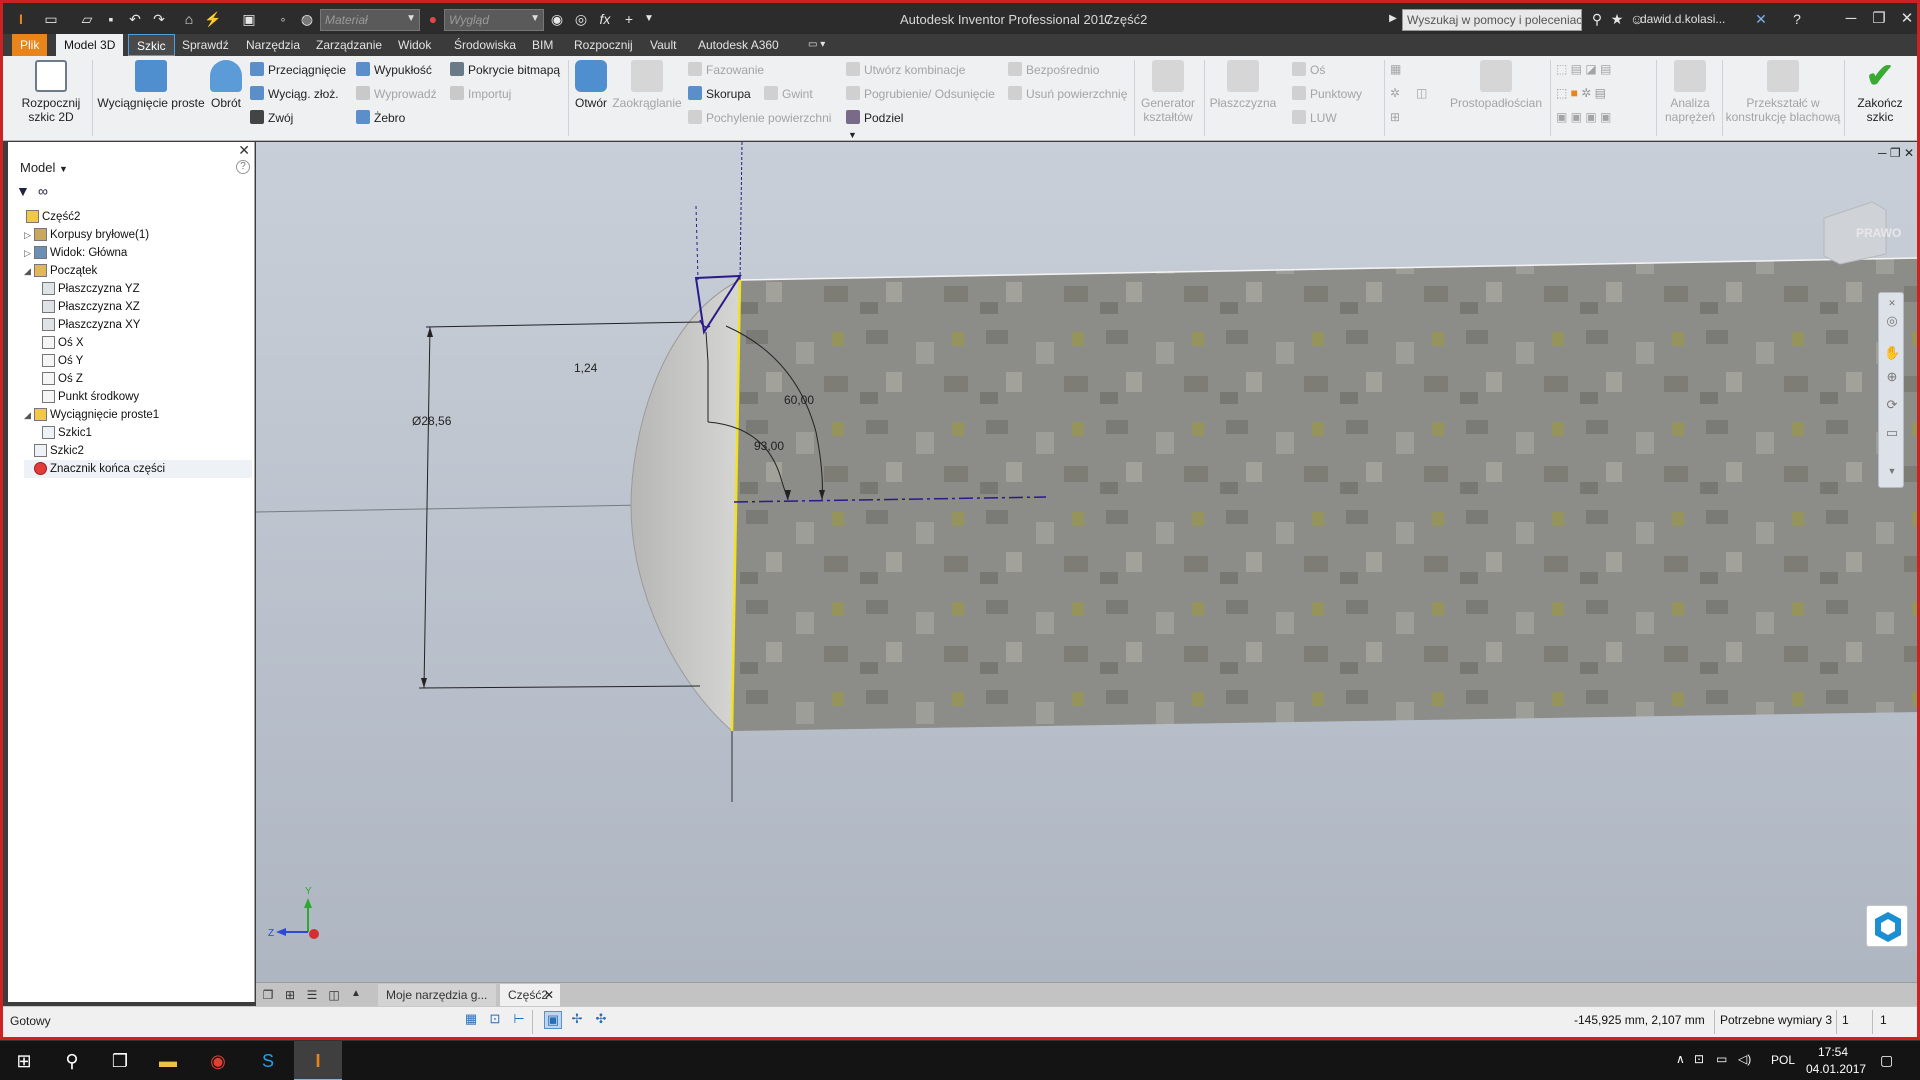 The image size is (1920, 1080). I want to click on tree-item: Szkic2, so click(138, 451).